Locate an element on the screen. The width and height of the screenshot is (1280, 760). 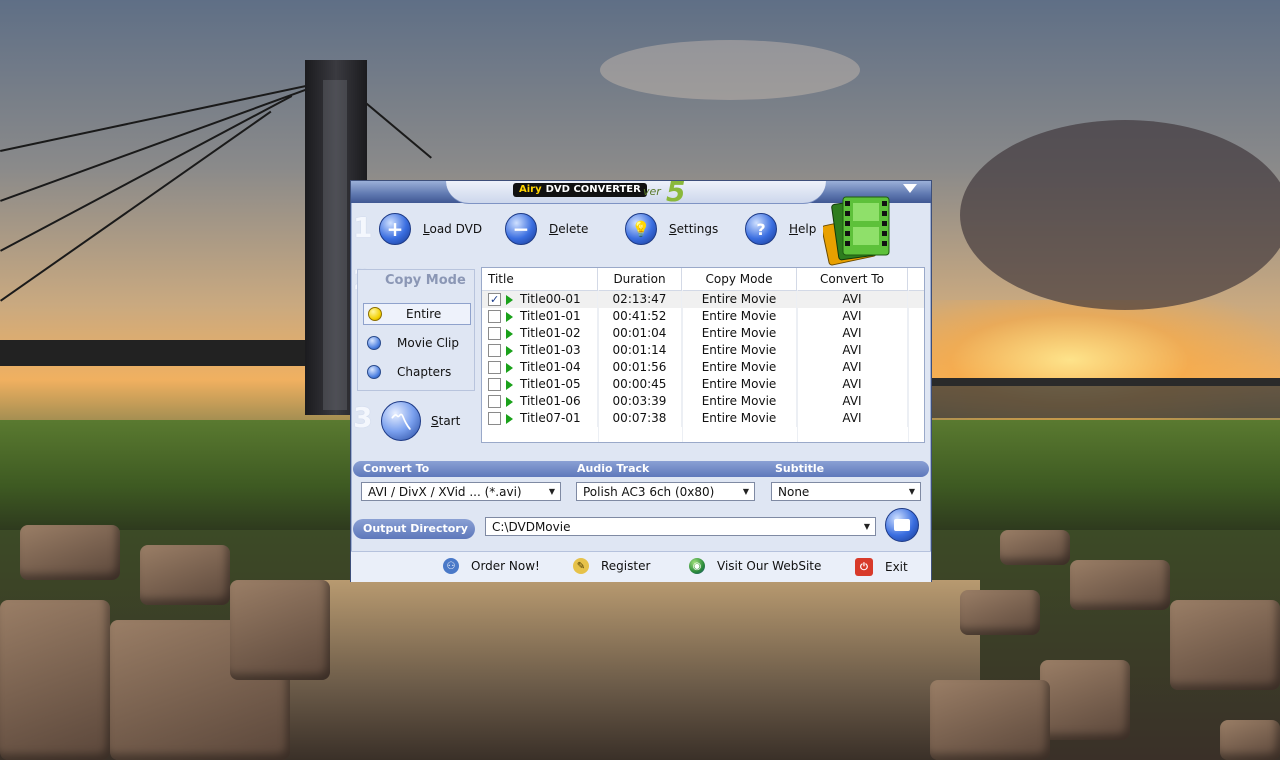
exit-button: ⏻ Exit is located at coordinates (881, 567).